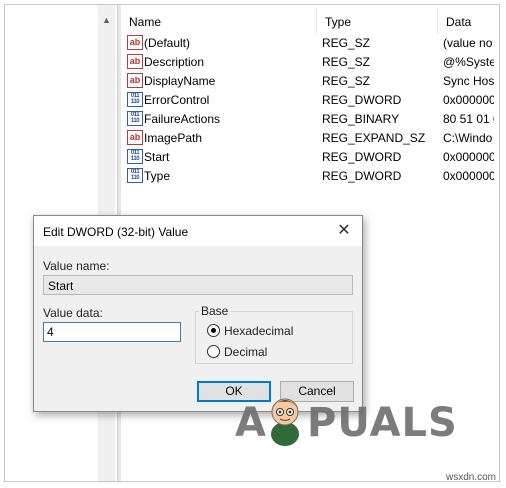  What do you see at coordinates (213, 351) in the screenshot?
I see `decimal-radio` at bounding box center [213, 351].